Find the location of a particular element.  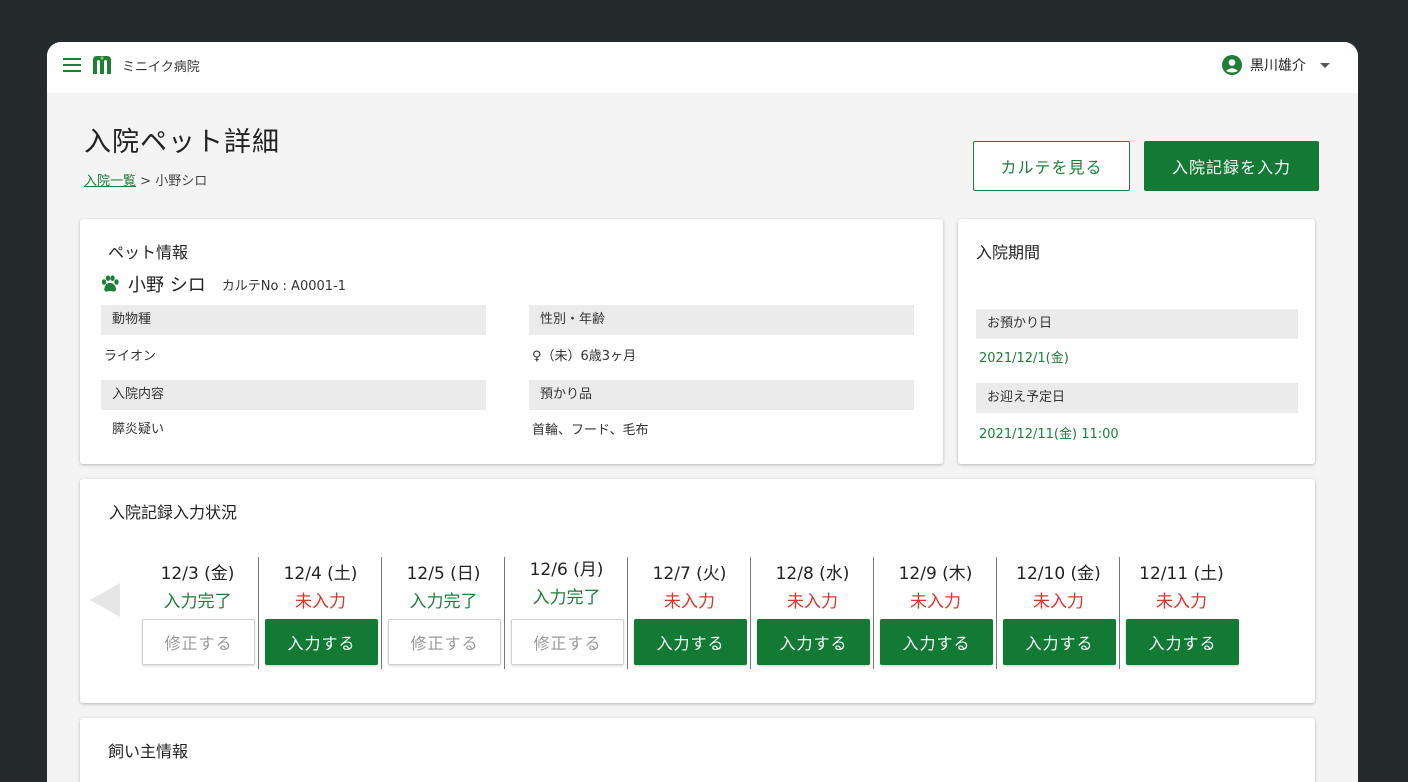

hamburger-menu-icon is located at coordinates (72, 65).